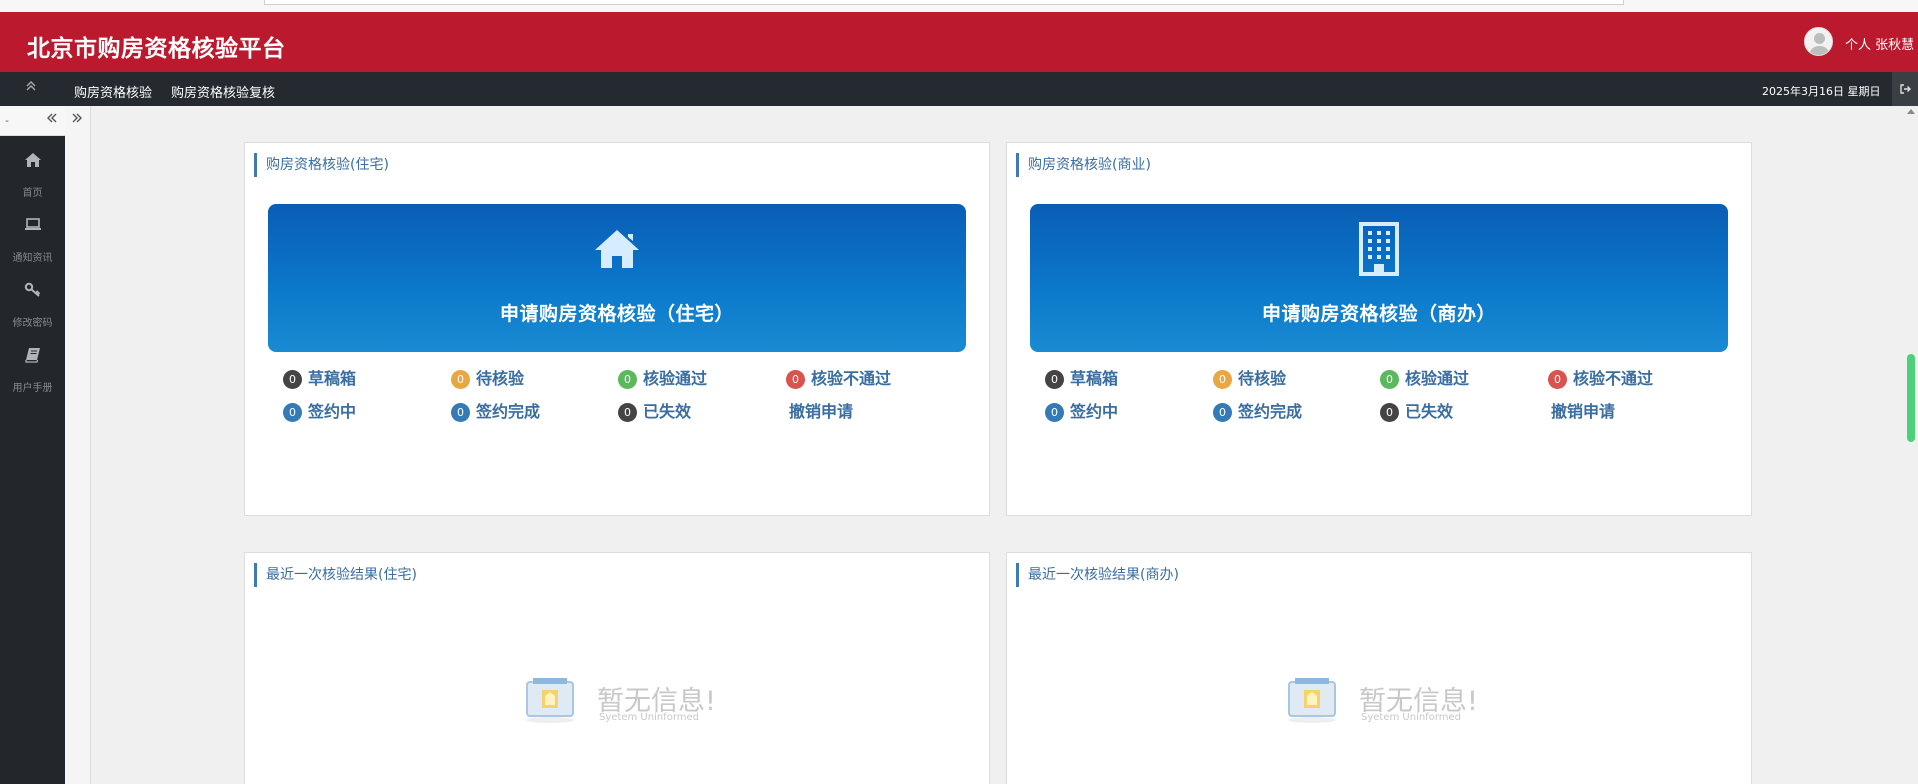  What do you see at coordinates (959, 42) in the screenshot?
I see `app-header: 北京市购房资格核验平台 个人 张秋慧` at bounding box center [959, 42].